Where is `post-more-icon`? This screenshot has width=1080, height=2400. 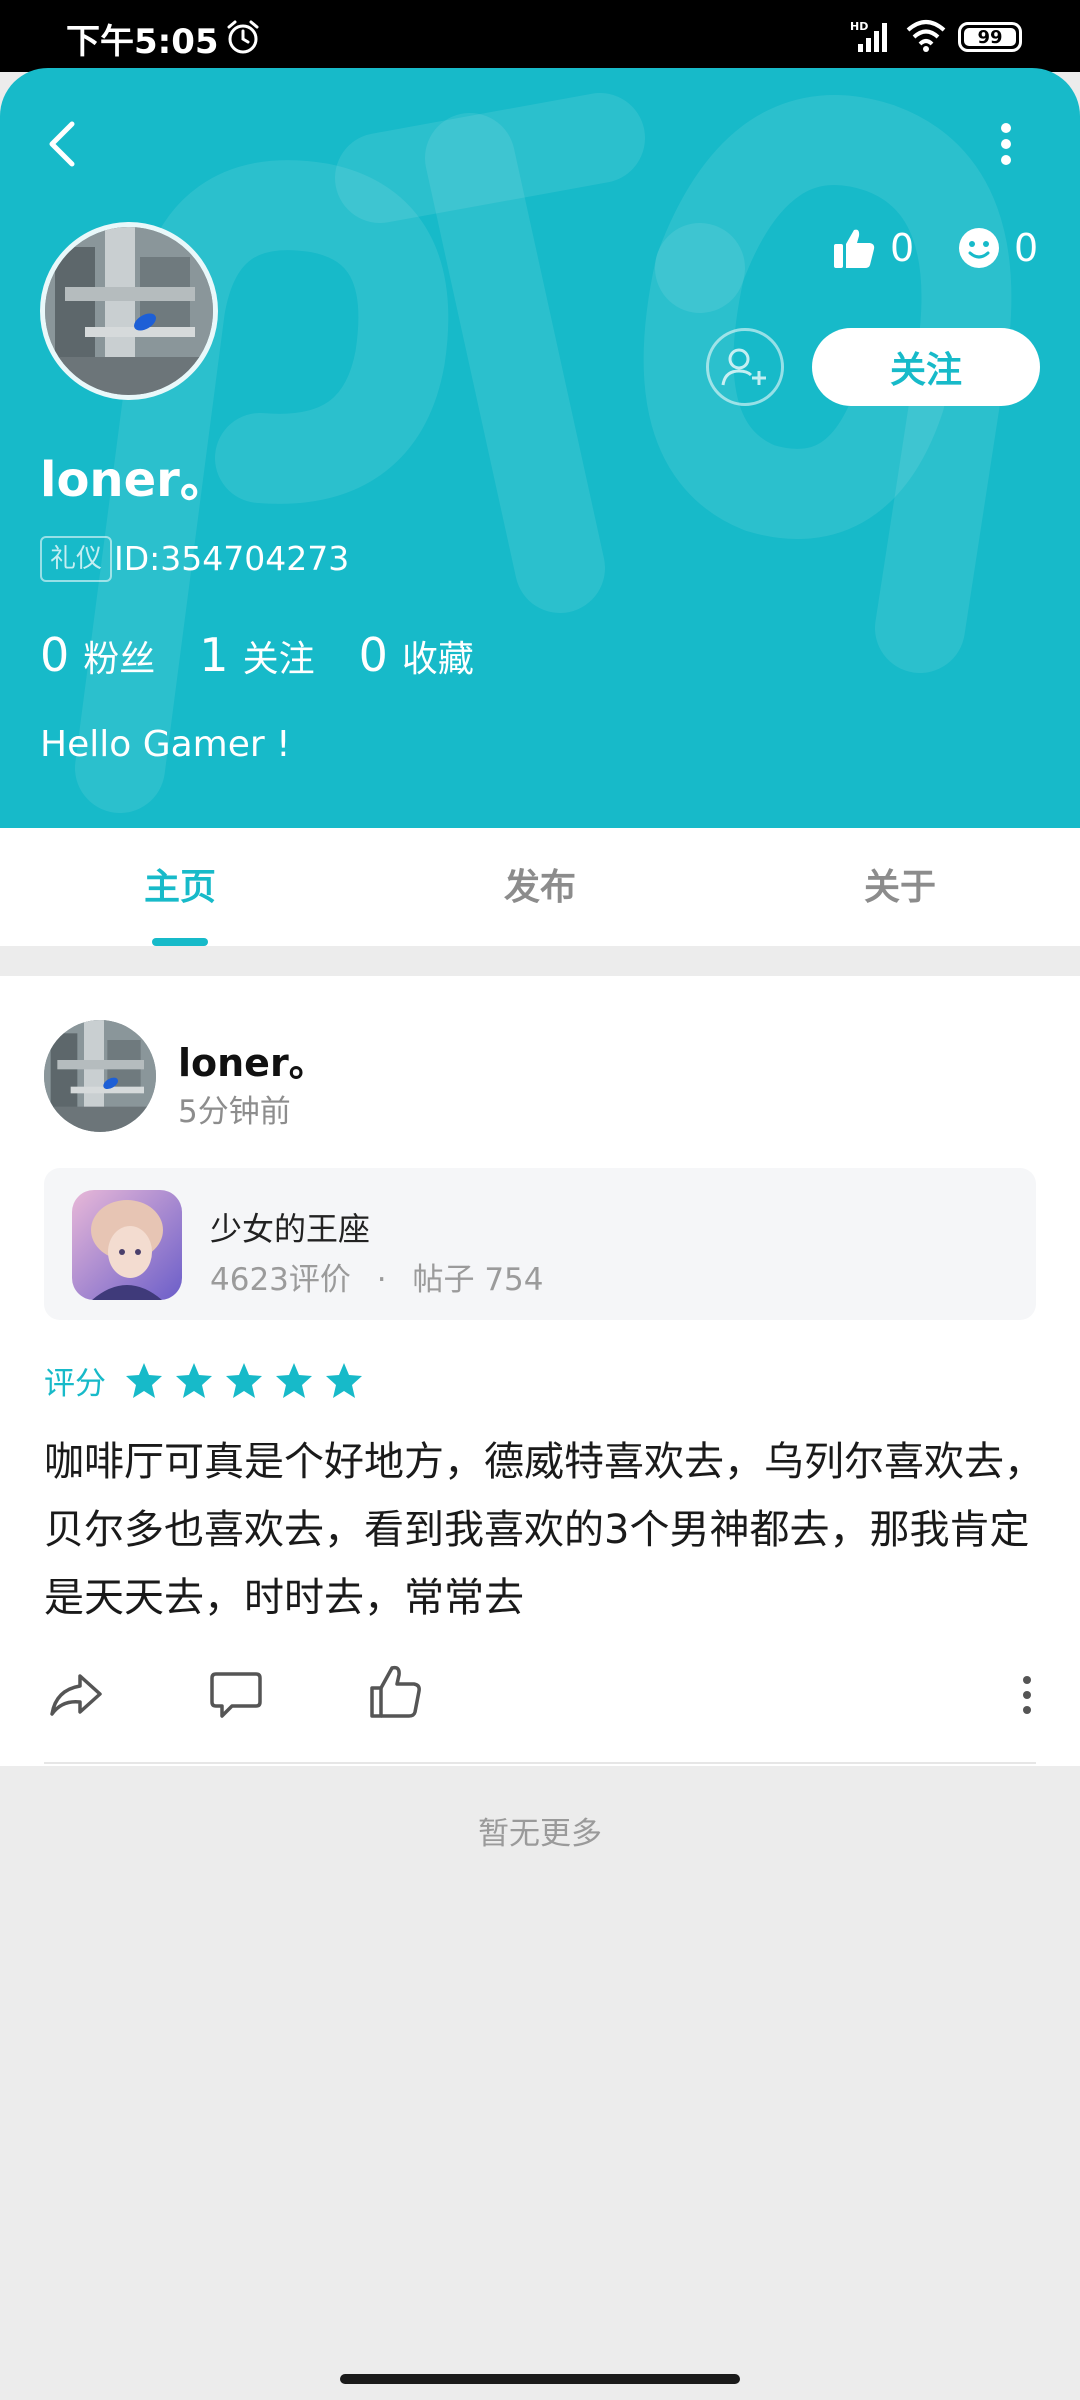 post-more-icon is located at coordinates (1027, 1695).